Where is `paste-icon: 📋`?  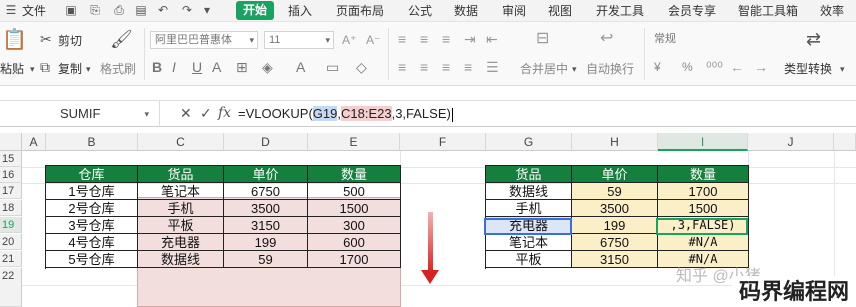
paste-icon: 📋 is located at coordinates (14, 40).